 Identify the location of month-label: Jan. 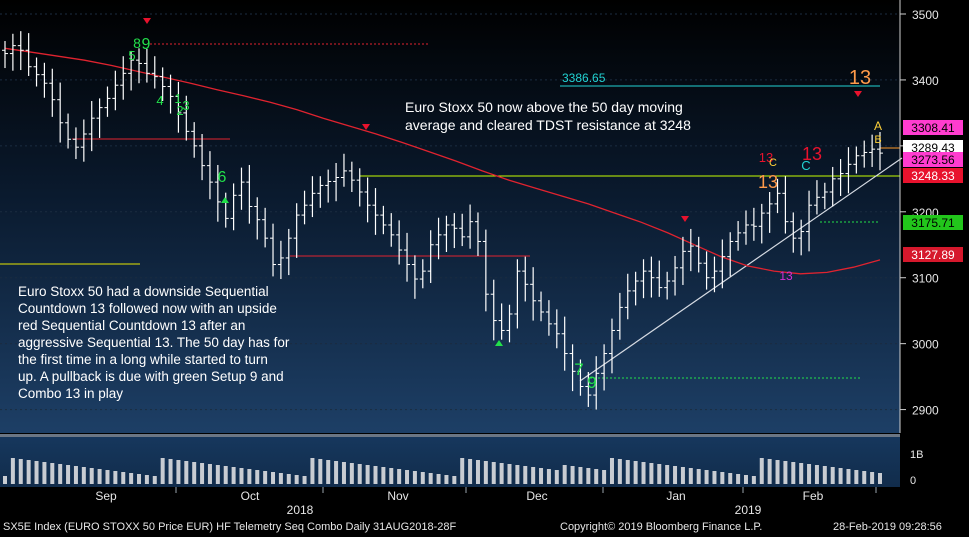
(675, 496).